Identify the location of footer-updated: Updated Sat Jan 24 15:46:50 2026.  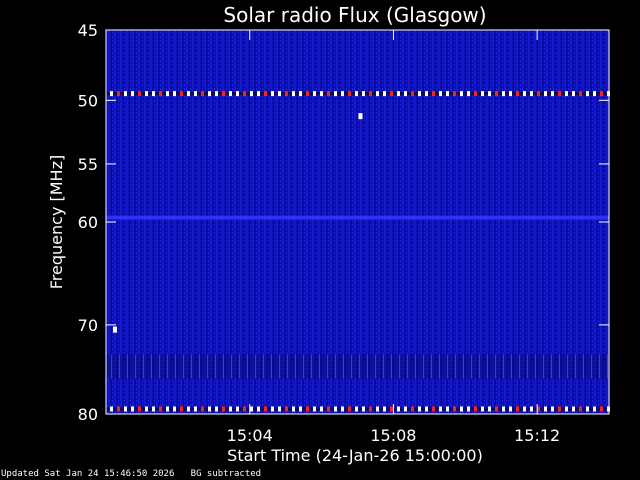
(88, 474).